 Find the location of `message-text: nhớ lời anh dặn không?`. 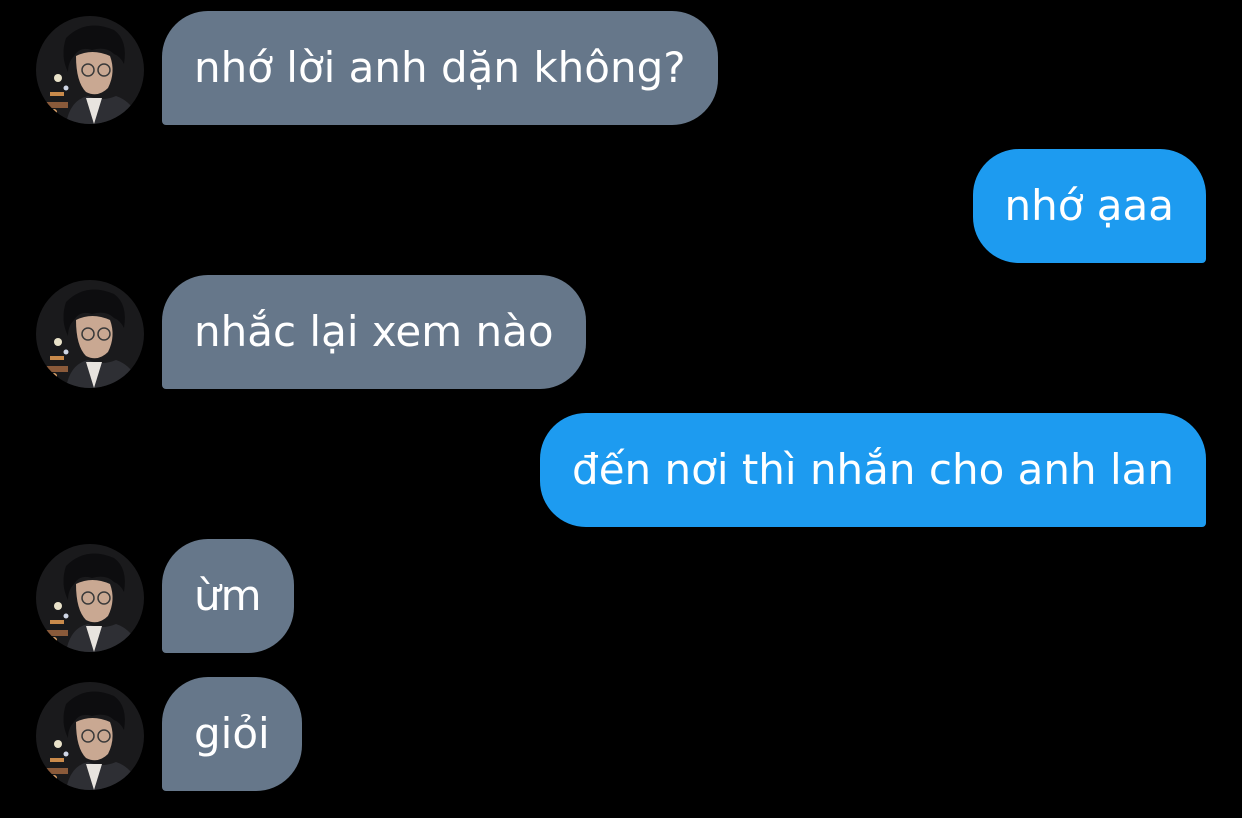

message-text: nhớ lời anh dặn không? is located at coordinates (440, 67).